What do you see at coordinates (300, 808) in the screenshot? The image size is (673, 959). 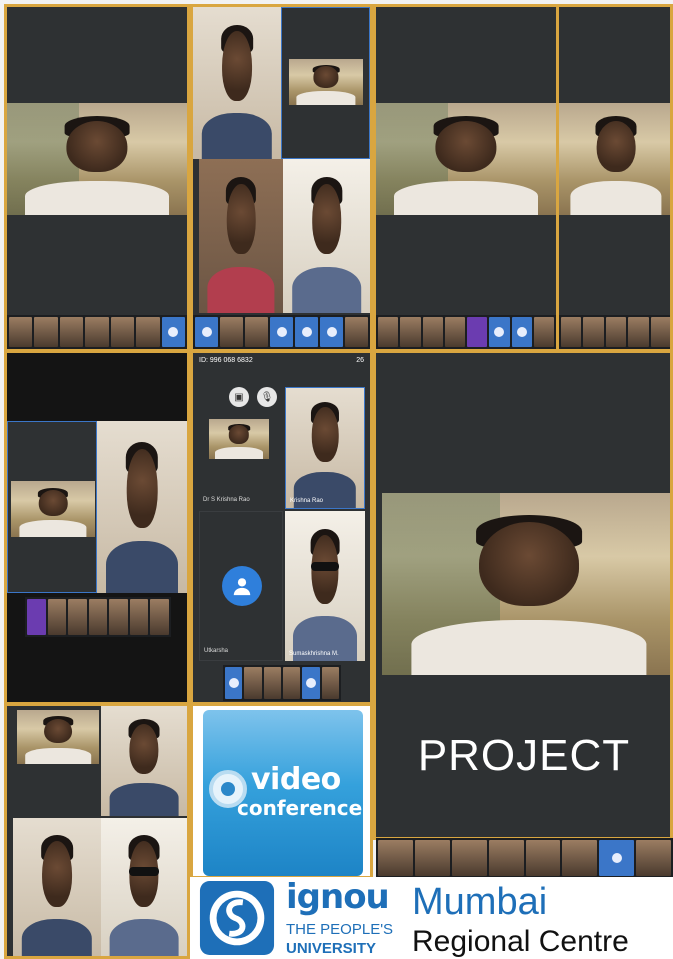 I see `conference-word: conference` at bounding box center [300, 808].